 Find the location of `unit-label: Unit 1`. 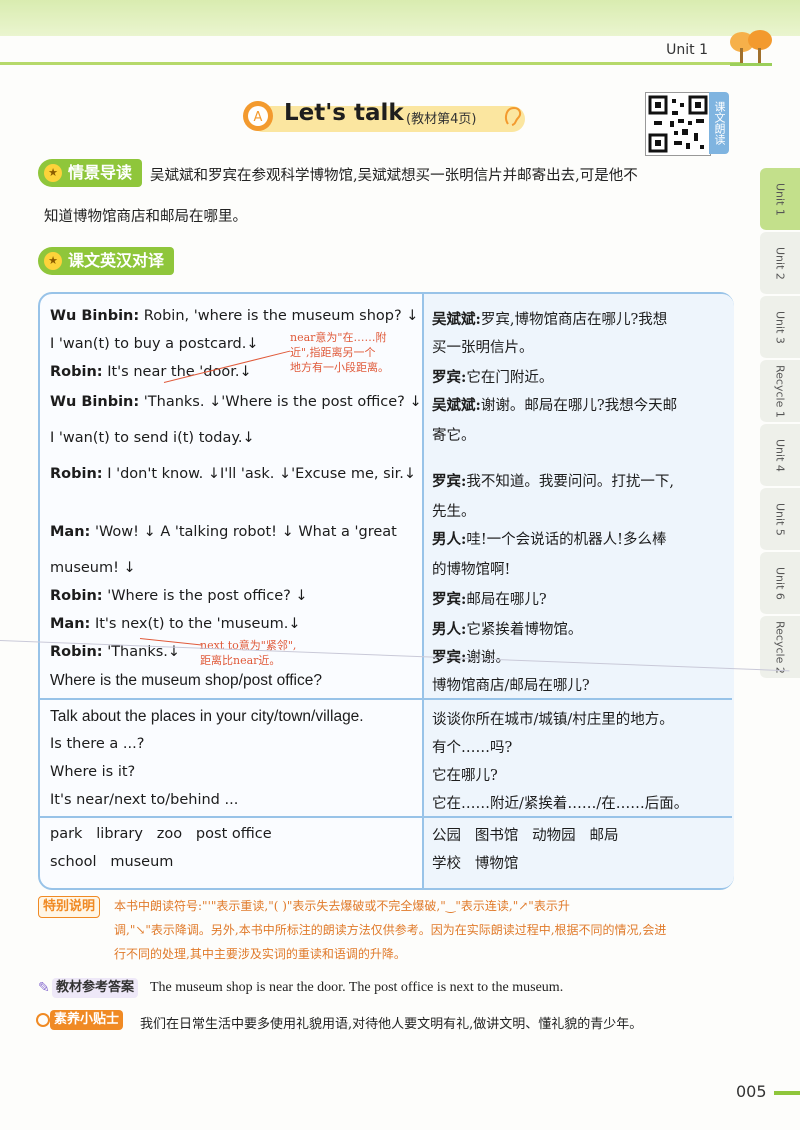

unit-label: Unit 1 is located at coordinates (687, 50).